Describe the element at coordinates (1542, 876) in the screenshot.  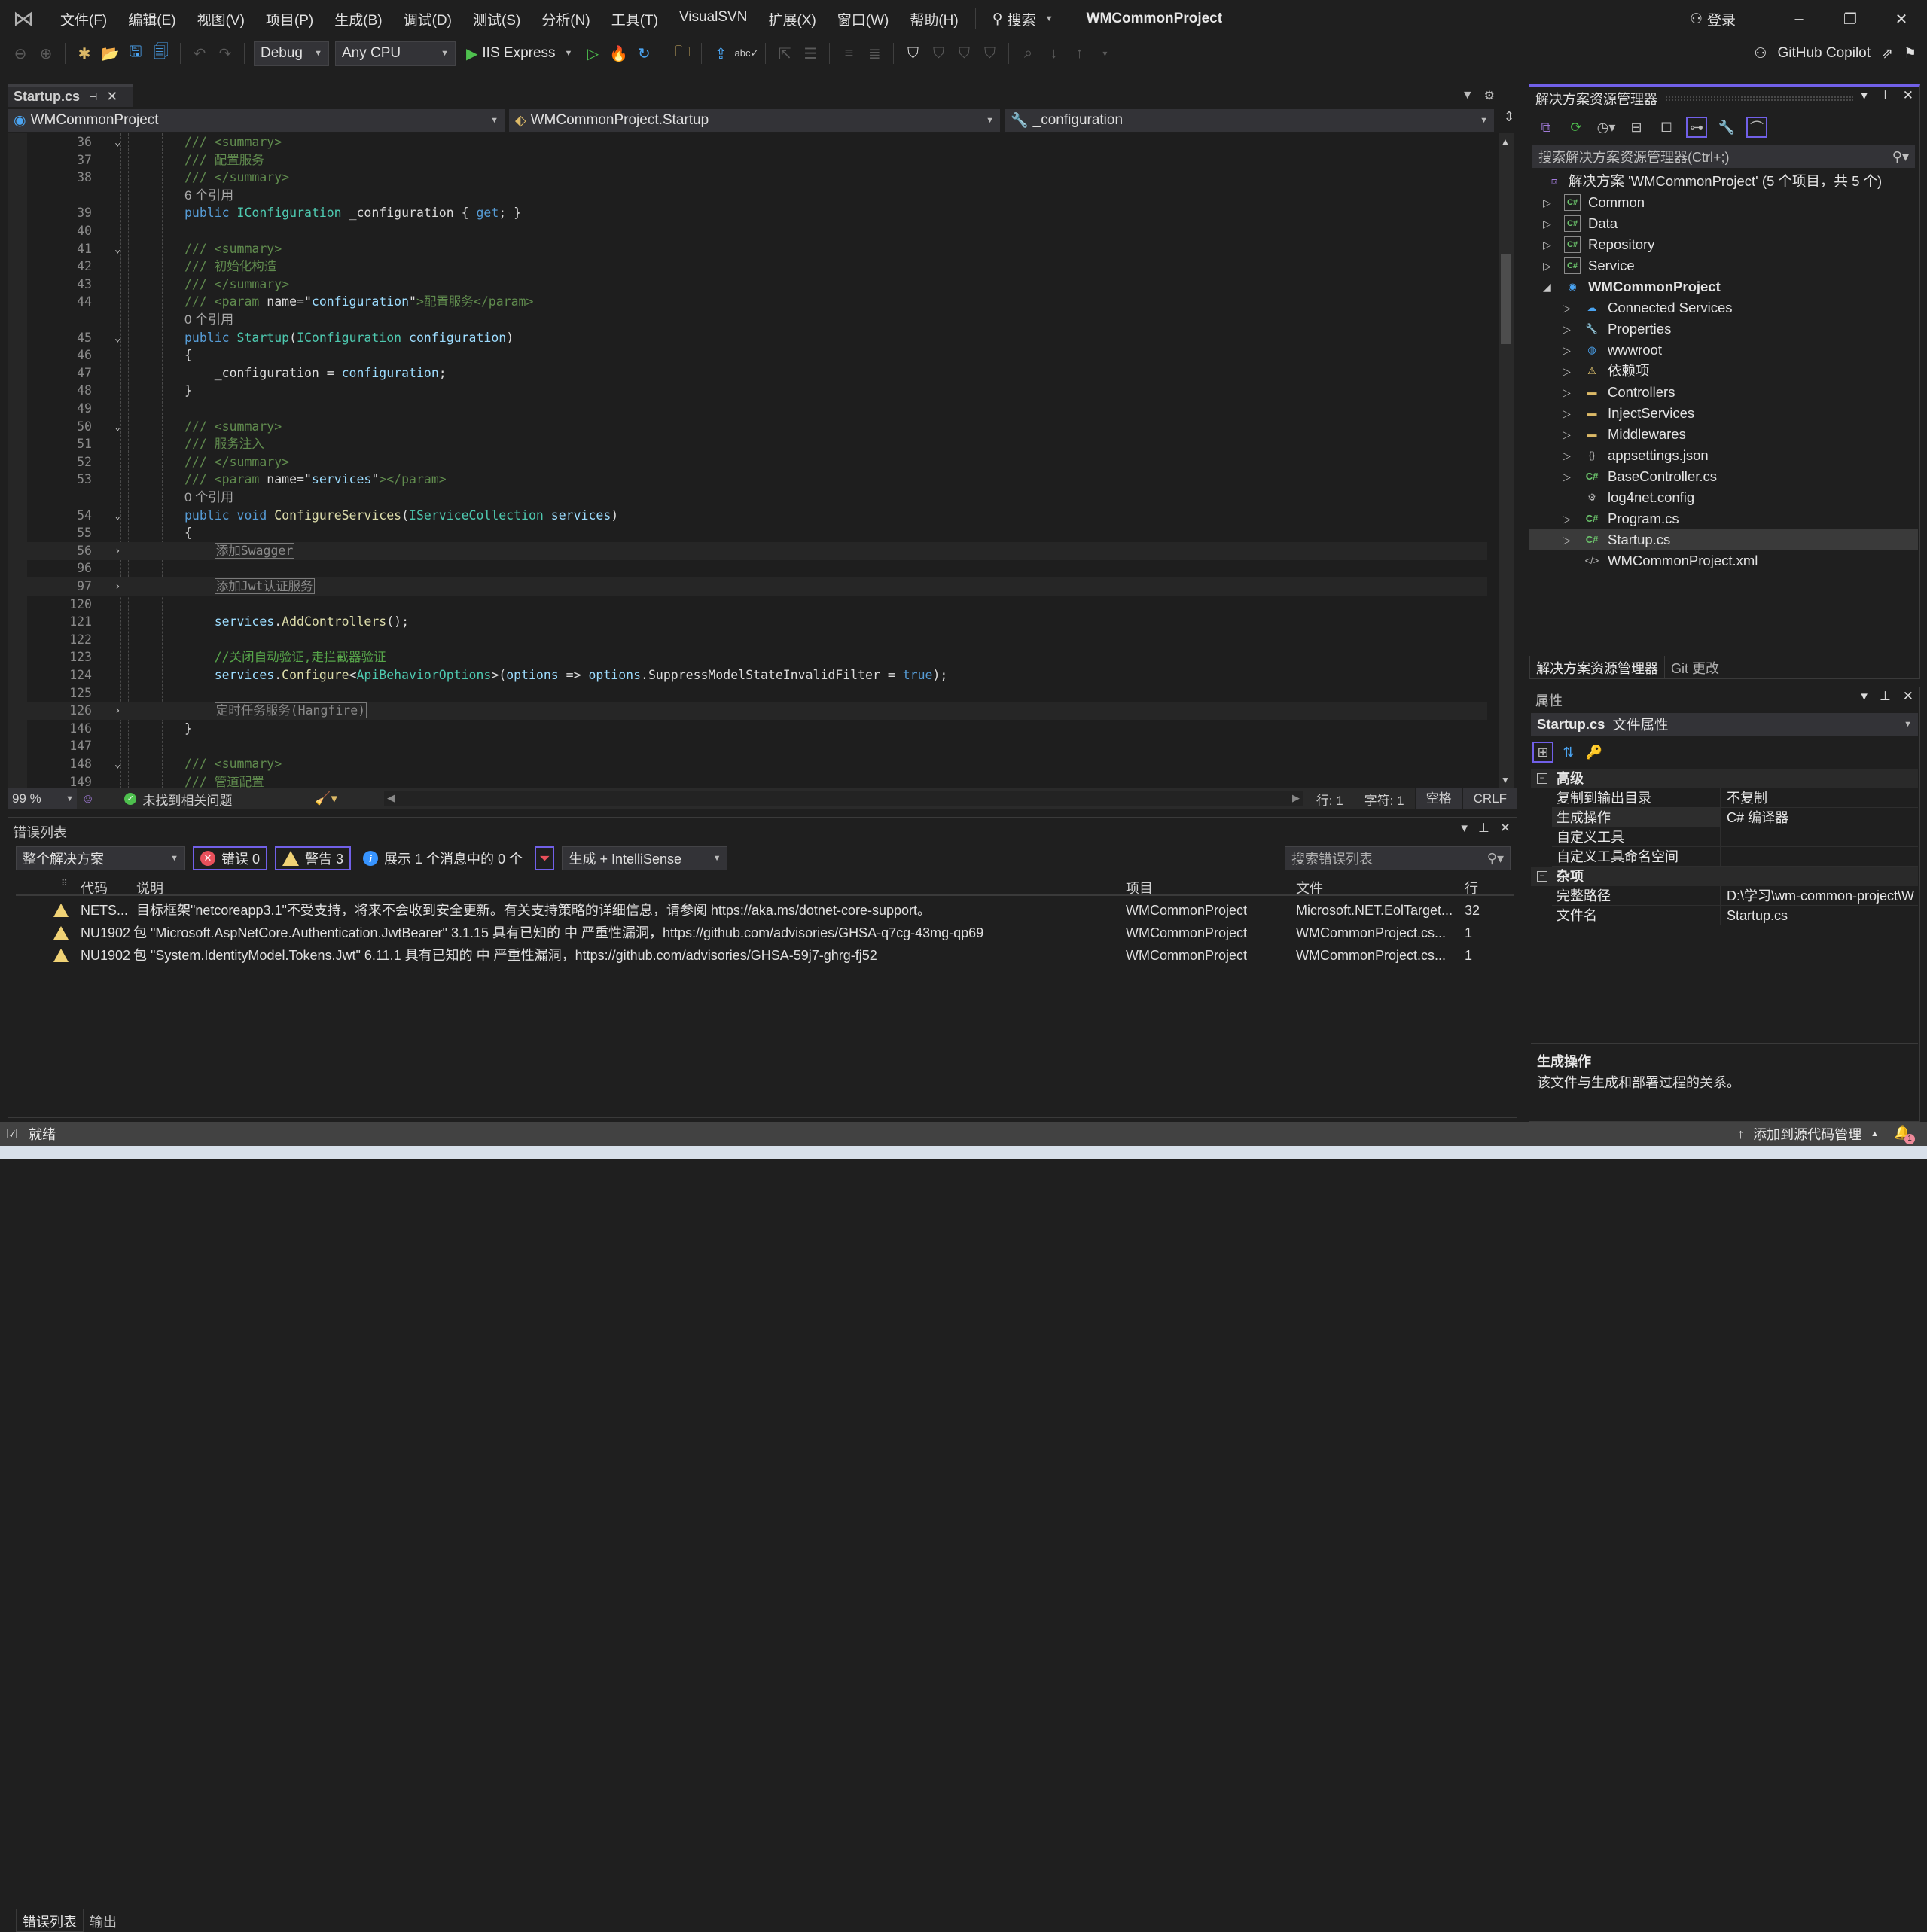
I see `collapse-icon: −` at that location.